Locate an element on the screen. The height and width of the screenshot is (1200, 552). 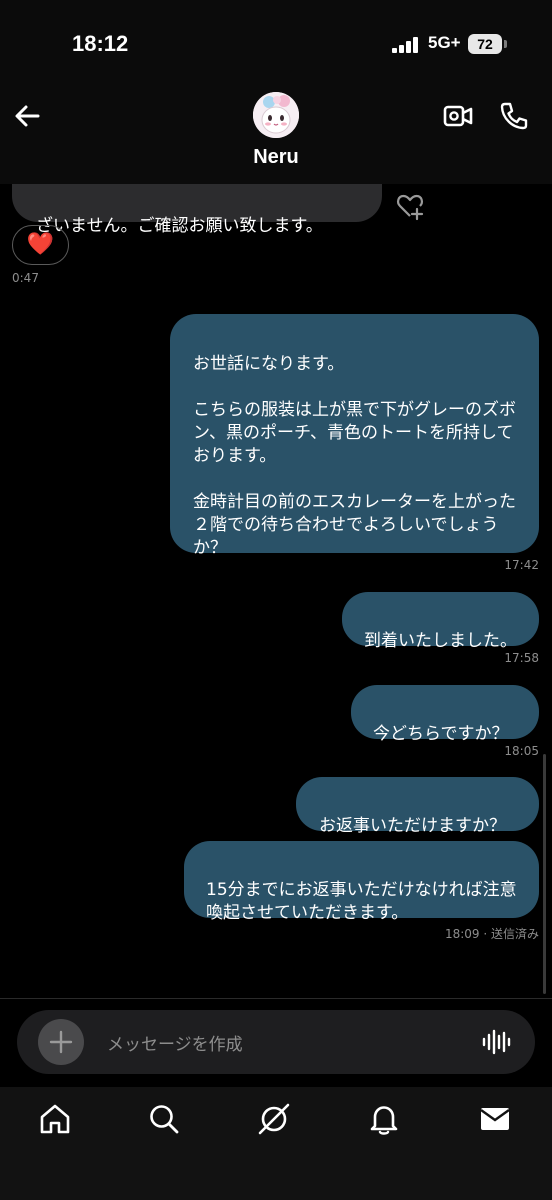
plus-icon is located at coordinates (61, 1042).